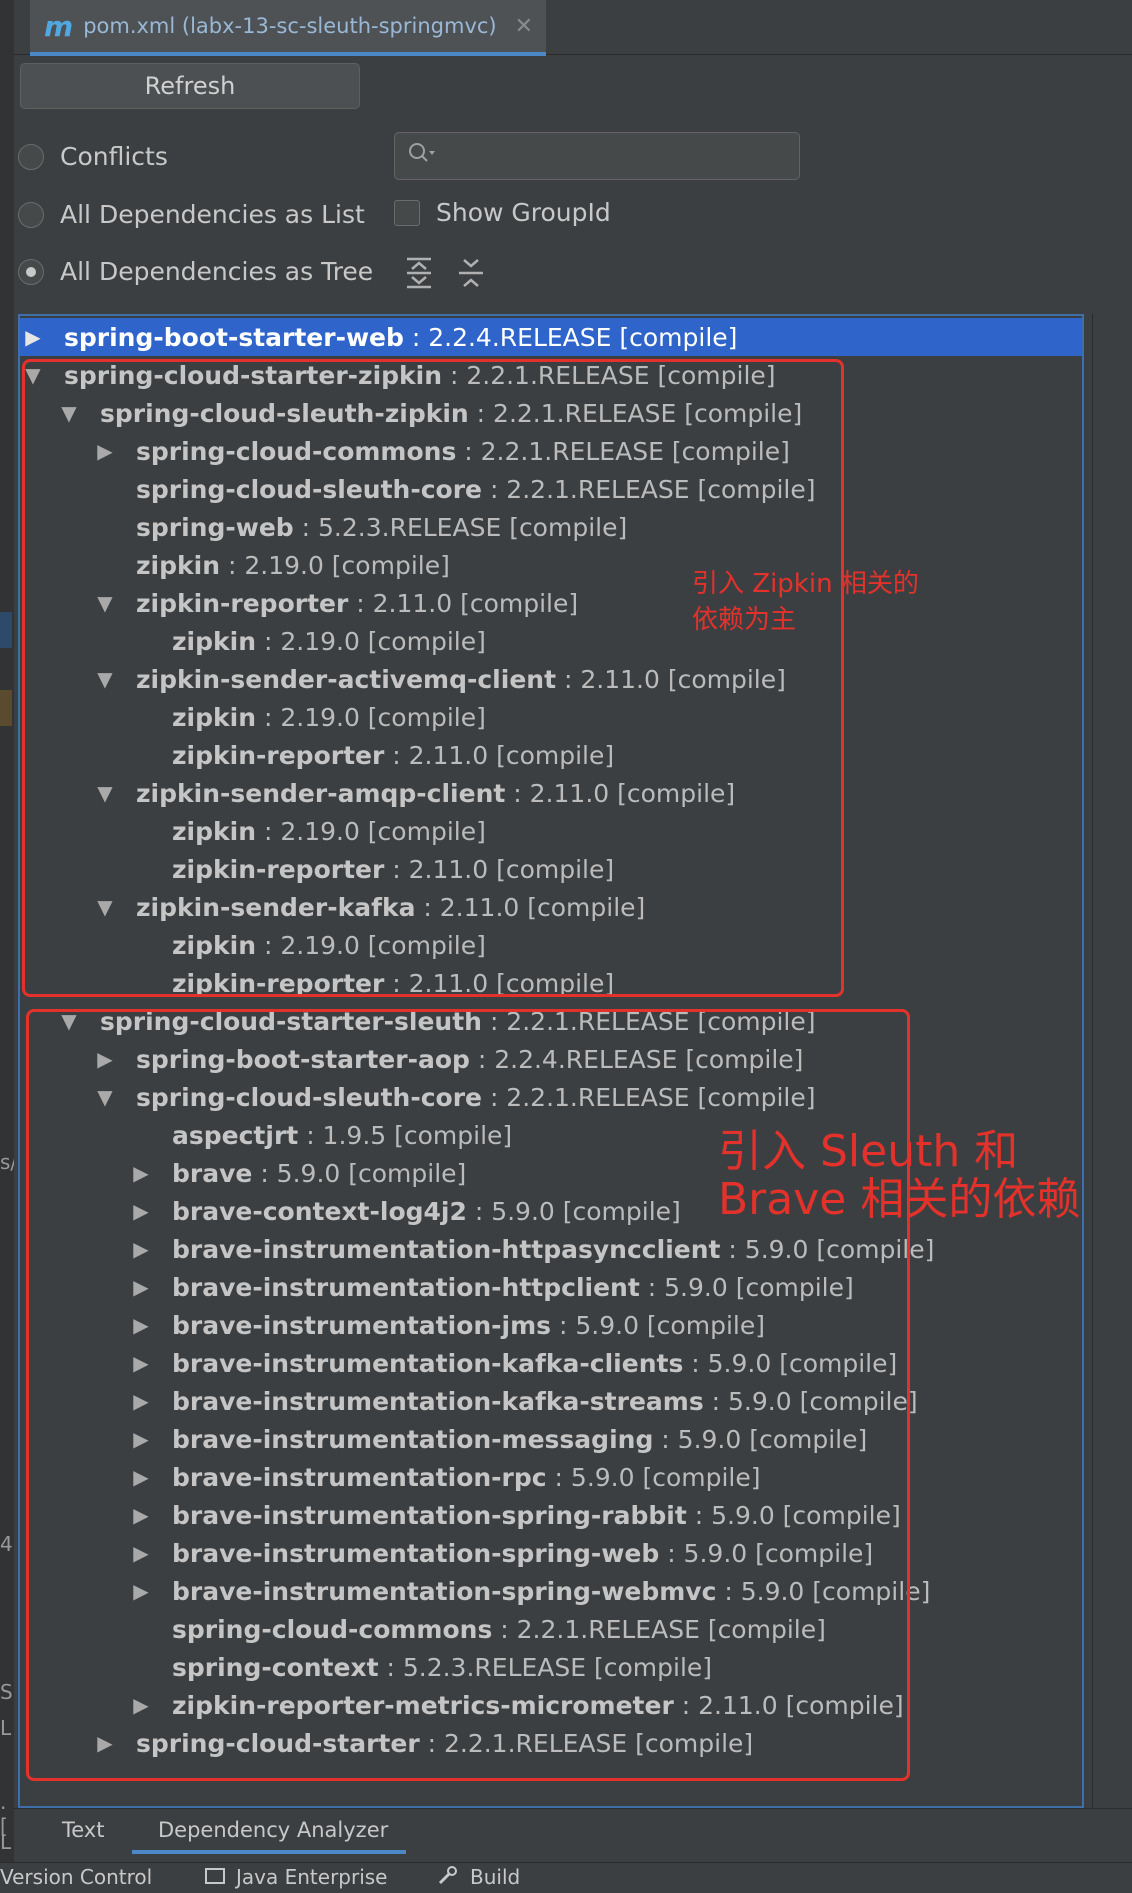 This screenshot has height=1893, width=1132. I want to click on close-icon: ✕, so click(524, 26).